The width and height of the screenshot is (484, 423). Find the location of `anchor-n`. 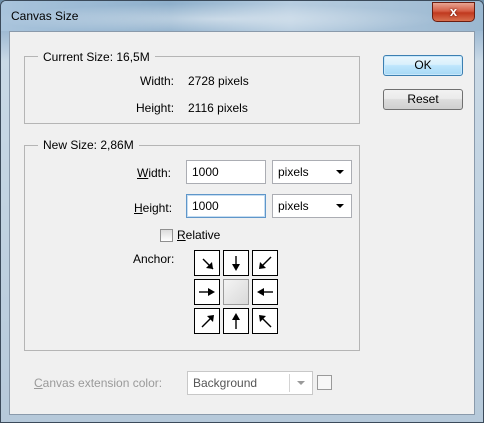

anchor-n is located at coordinates (236, 263).